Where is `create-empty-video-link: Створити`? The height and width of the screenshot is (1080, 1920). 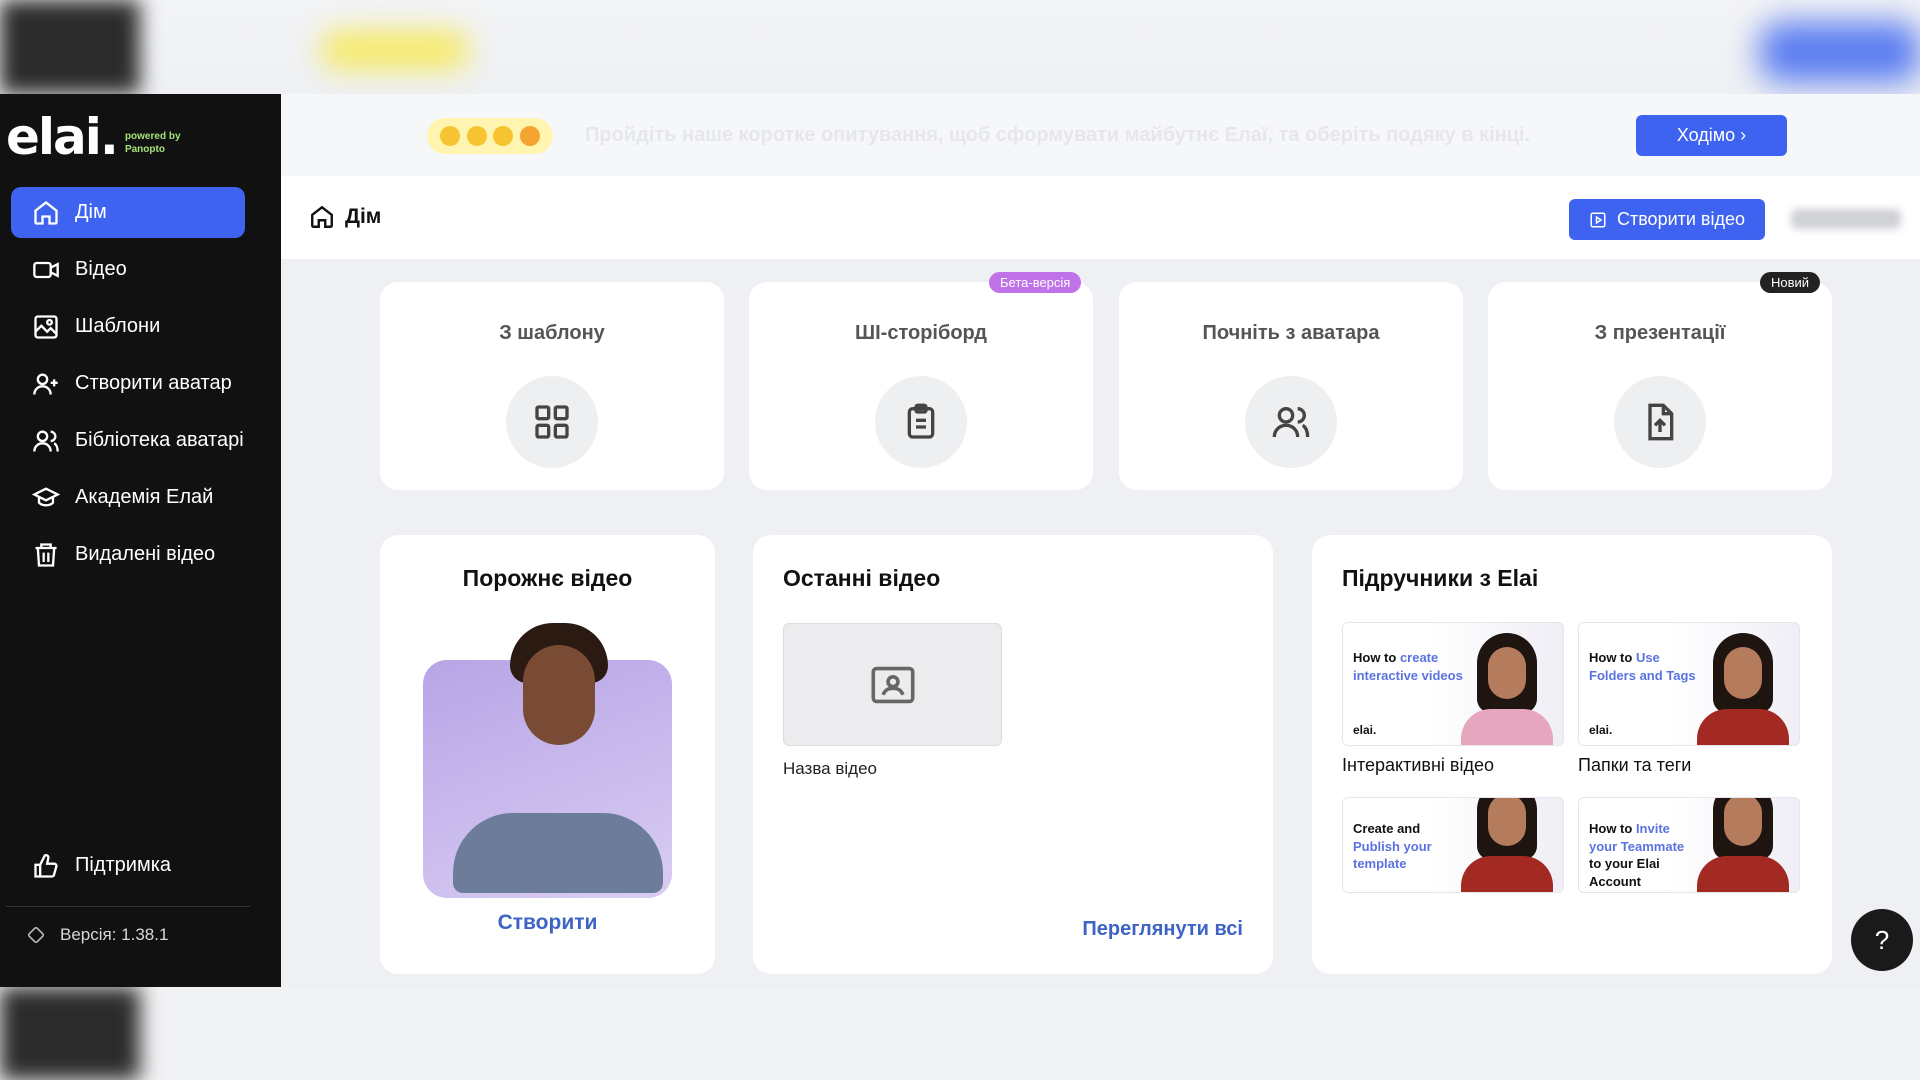 create-empty-video-link: Створити is located at coordinates (547, 923).